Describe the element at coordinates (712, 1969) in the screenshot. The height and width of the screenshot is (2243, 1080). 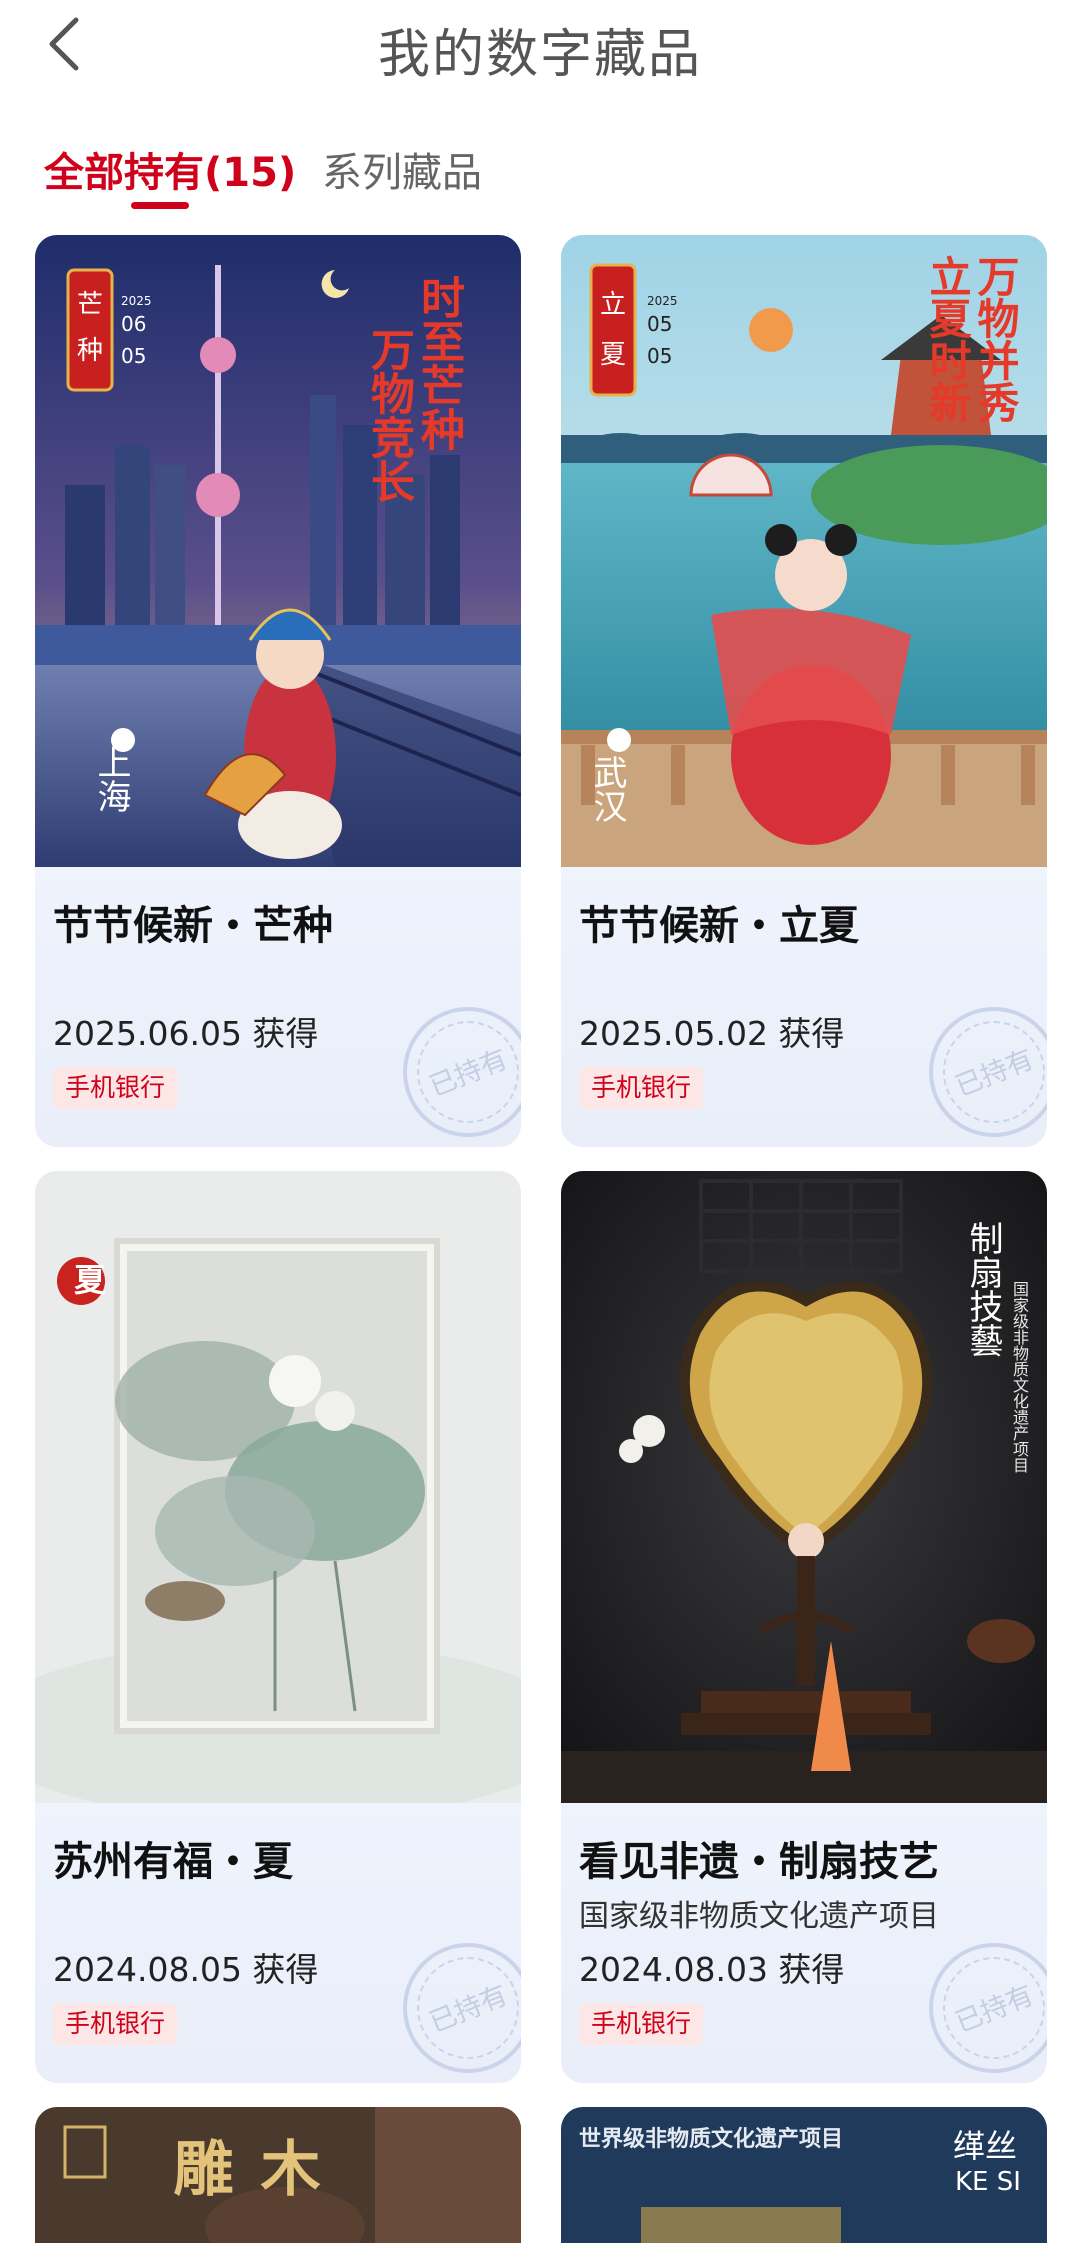
I see `acquired-date: 2024.08.03 获得` at that location.